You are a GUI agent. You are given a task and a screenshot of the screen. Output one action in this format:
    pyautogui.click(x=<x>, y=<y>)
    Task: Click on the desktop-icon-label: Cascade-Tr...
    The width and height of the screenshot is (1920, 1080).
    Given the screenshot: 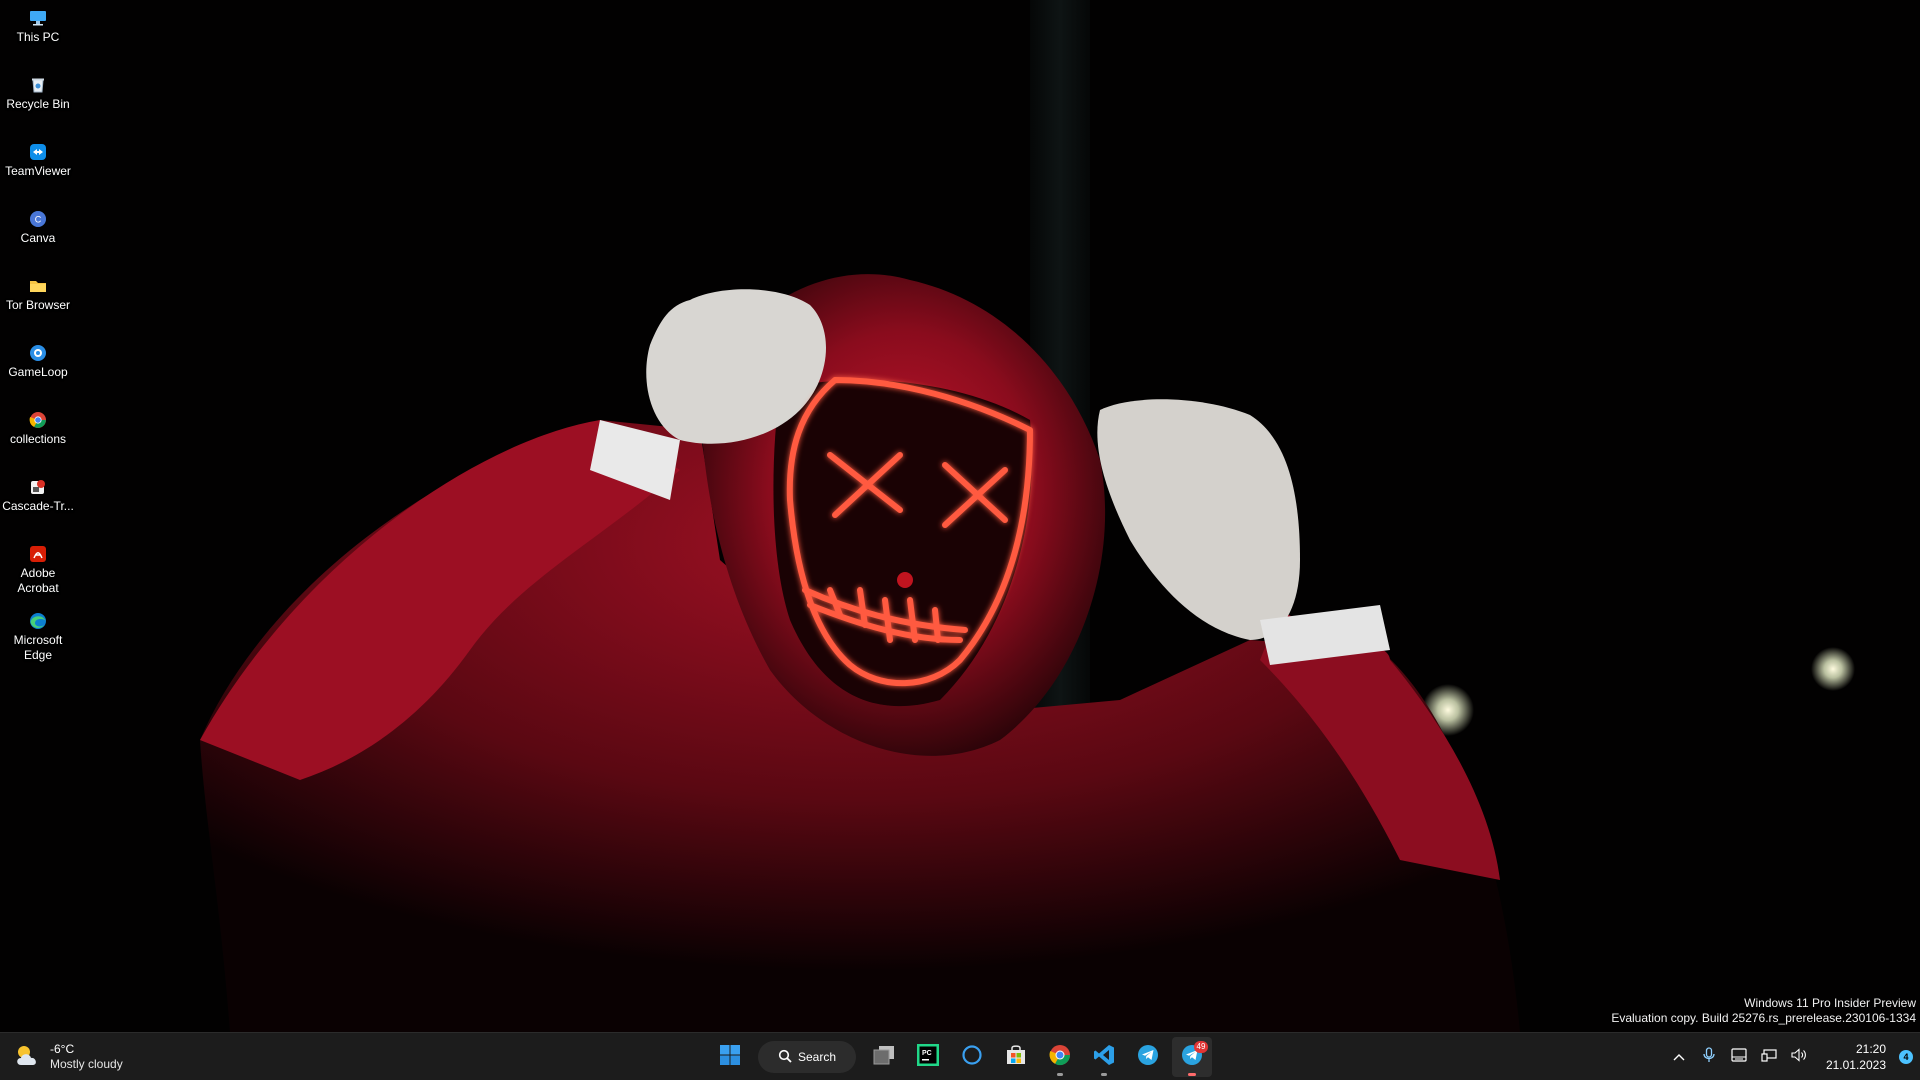 What is the action you would take?
    pyautogui.click(x=38, y=506)
    